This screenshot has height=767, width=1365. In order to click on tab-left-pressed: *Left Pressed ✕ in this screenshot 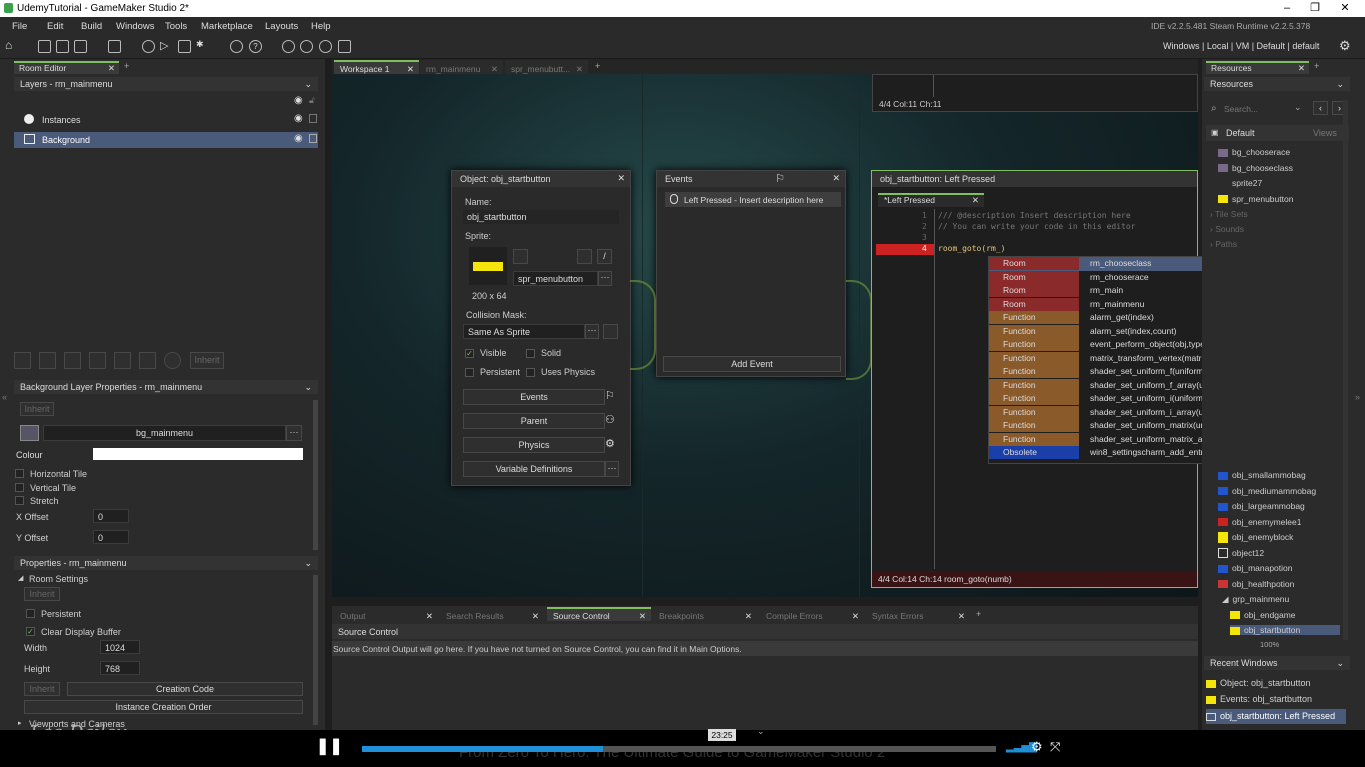, I will do `click(931, 200)`.